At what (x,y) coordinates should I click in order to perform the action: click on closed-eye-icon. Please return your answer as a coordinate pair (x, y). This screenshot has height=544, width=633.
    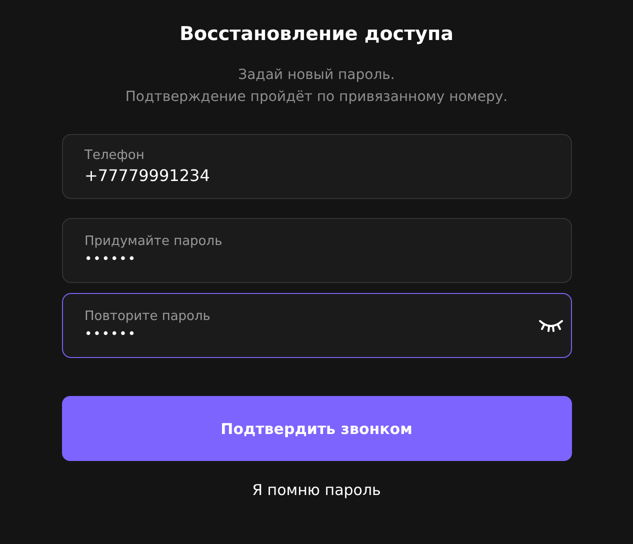
    Looking at the image, I should click on (550, 325).